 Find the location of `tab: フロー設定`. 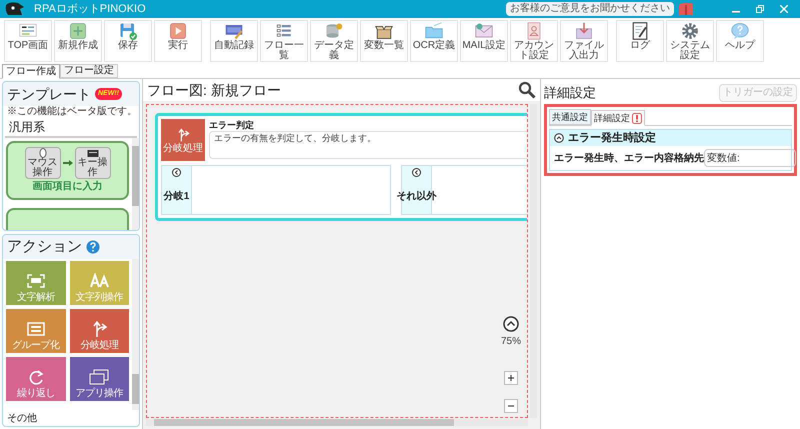

tab: フロー設定 is located at coordinates (89, 71).